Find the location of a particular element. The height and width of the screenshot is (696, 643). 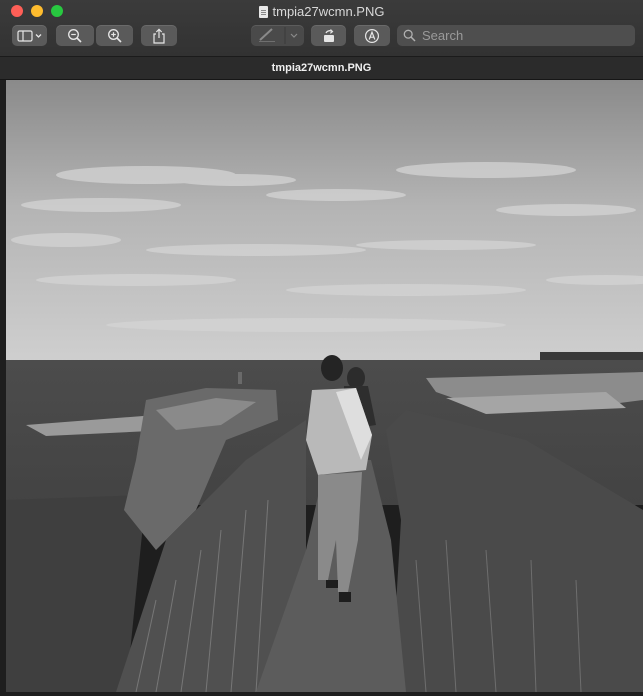

zoom-in-icon is located at coordinates (114, 35).